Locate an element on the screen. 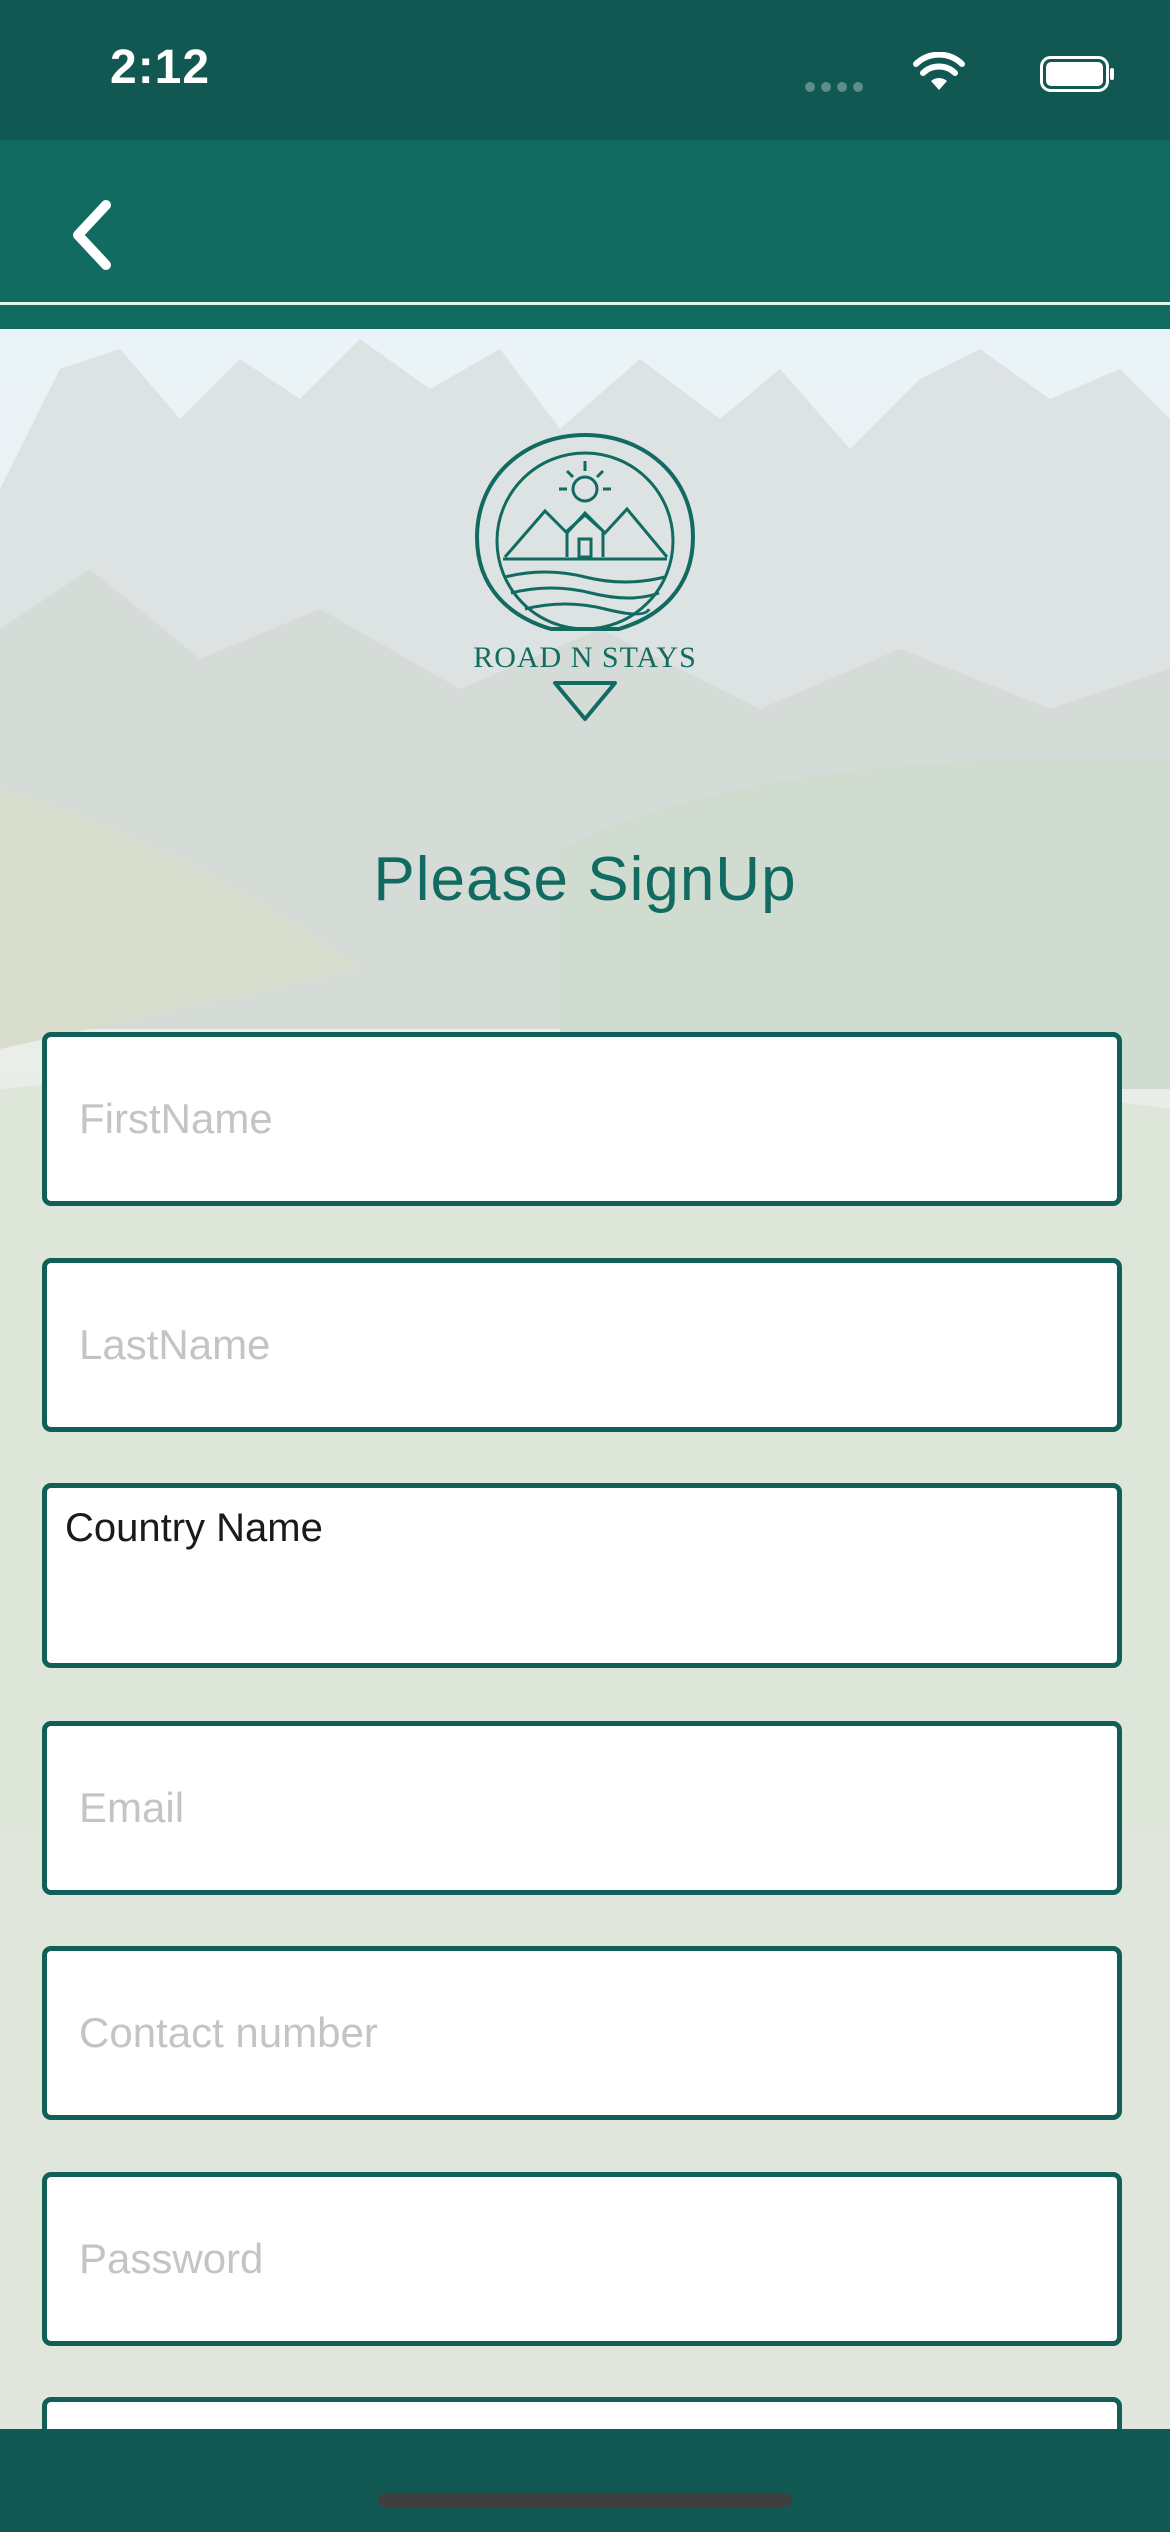  contact-number-field: Contact number is located at coordinates (582, 2033).